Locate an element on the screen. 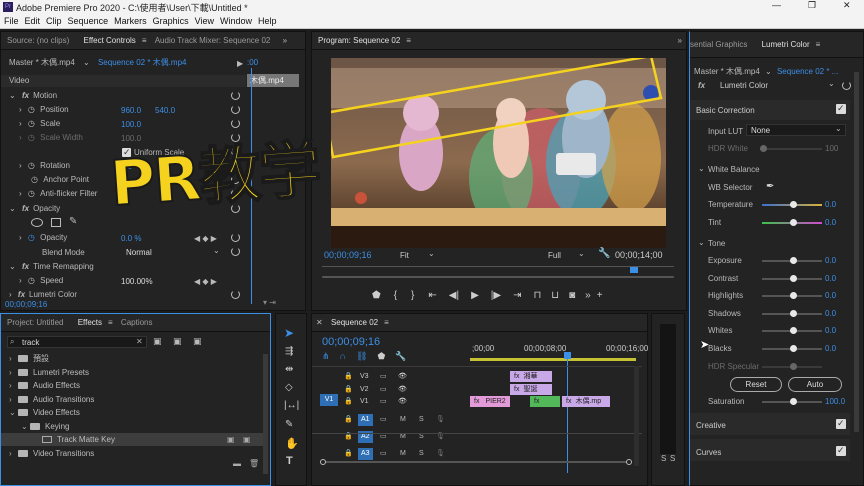  lumetri-effect-select: Lumetri Color is located at coordinates (744, 85).